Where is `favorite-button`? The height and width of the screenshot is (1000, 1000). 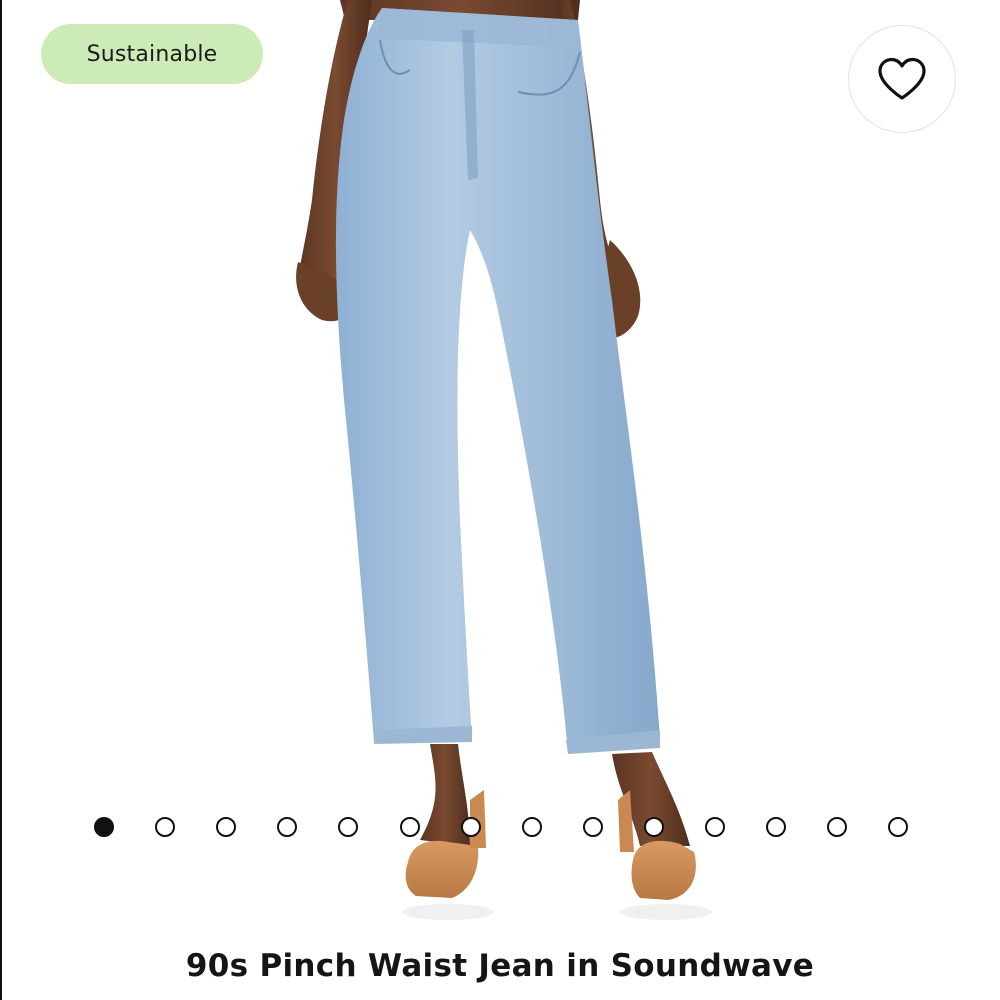 favorite-button is located at coordinates (902, 79).